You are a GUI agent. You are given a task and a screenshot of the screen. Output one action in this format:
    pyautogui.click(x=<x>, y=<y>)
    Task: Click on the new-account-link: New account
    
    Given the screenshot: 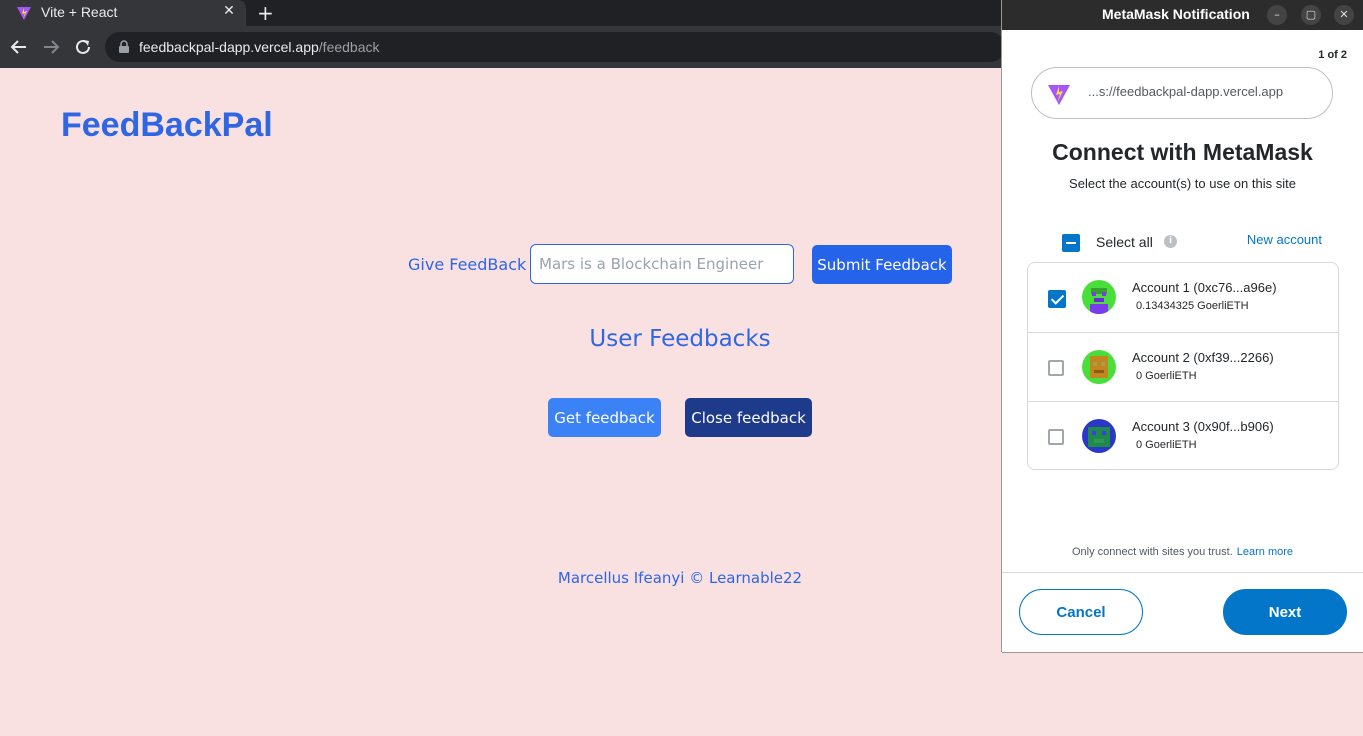 What is the action you would take?
    pyautogui.click(x=1284, y=239)
    